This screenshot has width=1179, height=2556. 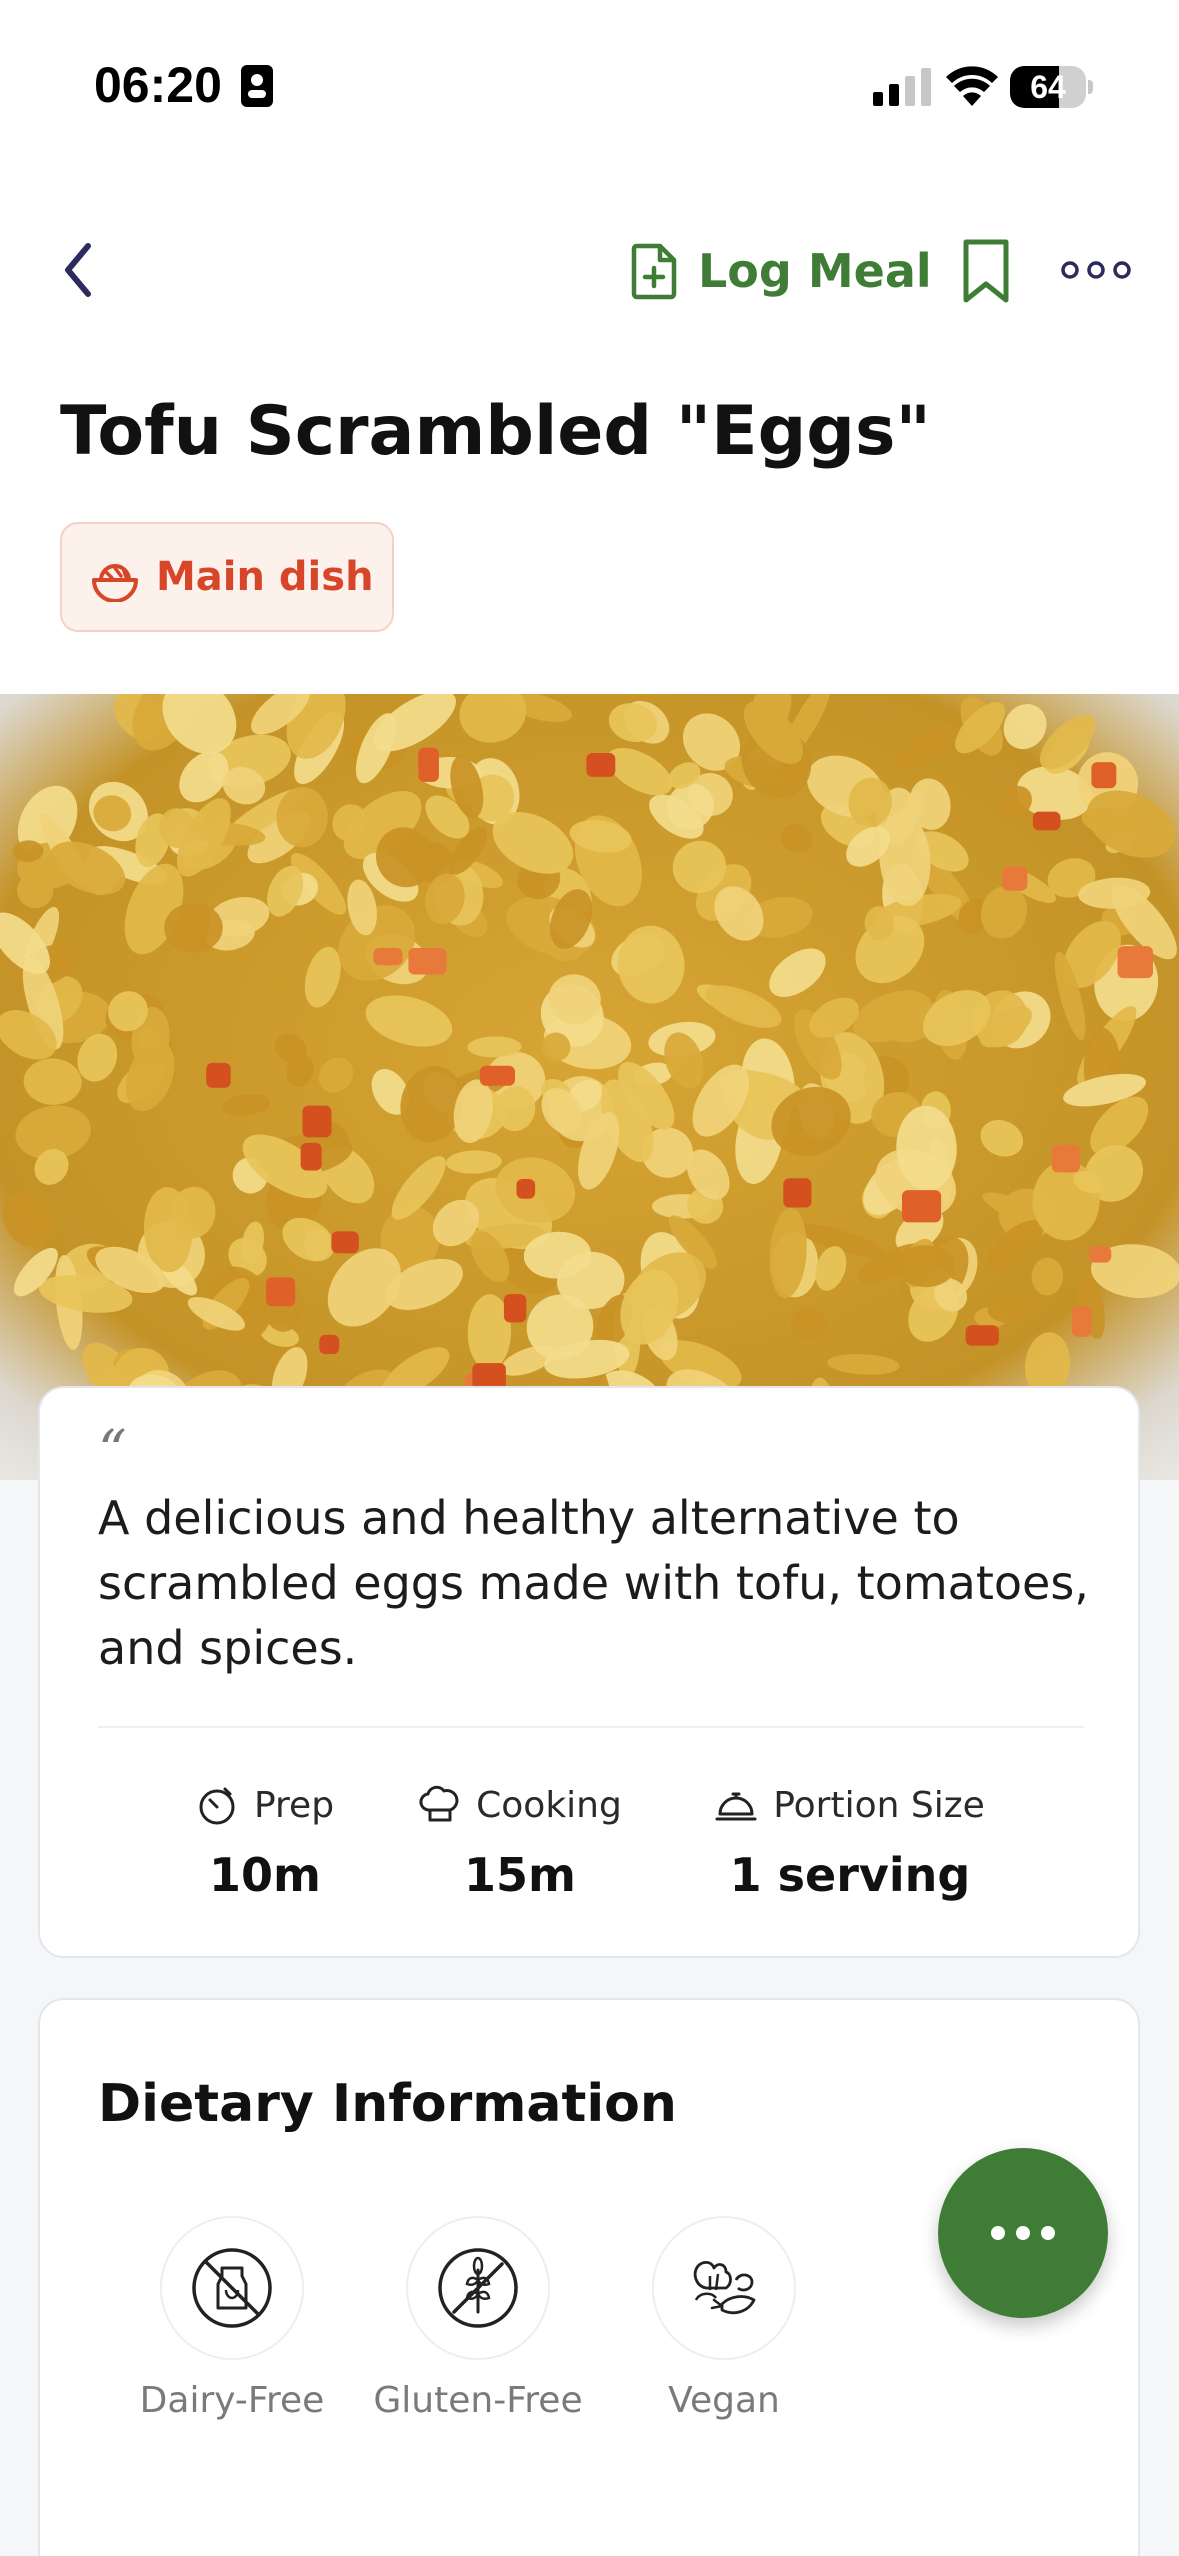 I want to click on wifi-icon, so click(x=972, y=86).